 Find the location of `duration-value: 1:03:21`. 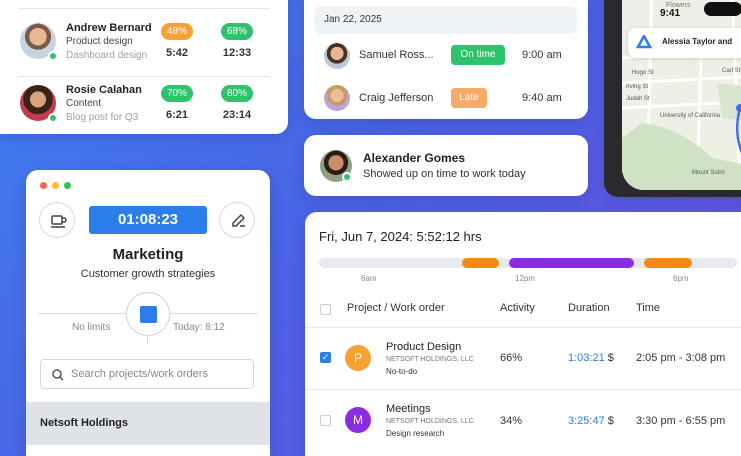

duration-value: 1:03:21 is located at coordinates (586, 358).